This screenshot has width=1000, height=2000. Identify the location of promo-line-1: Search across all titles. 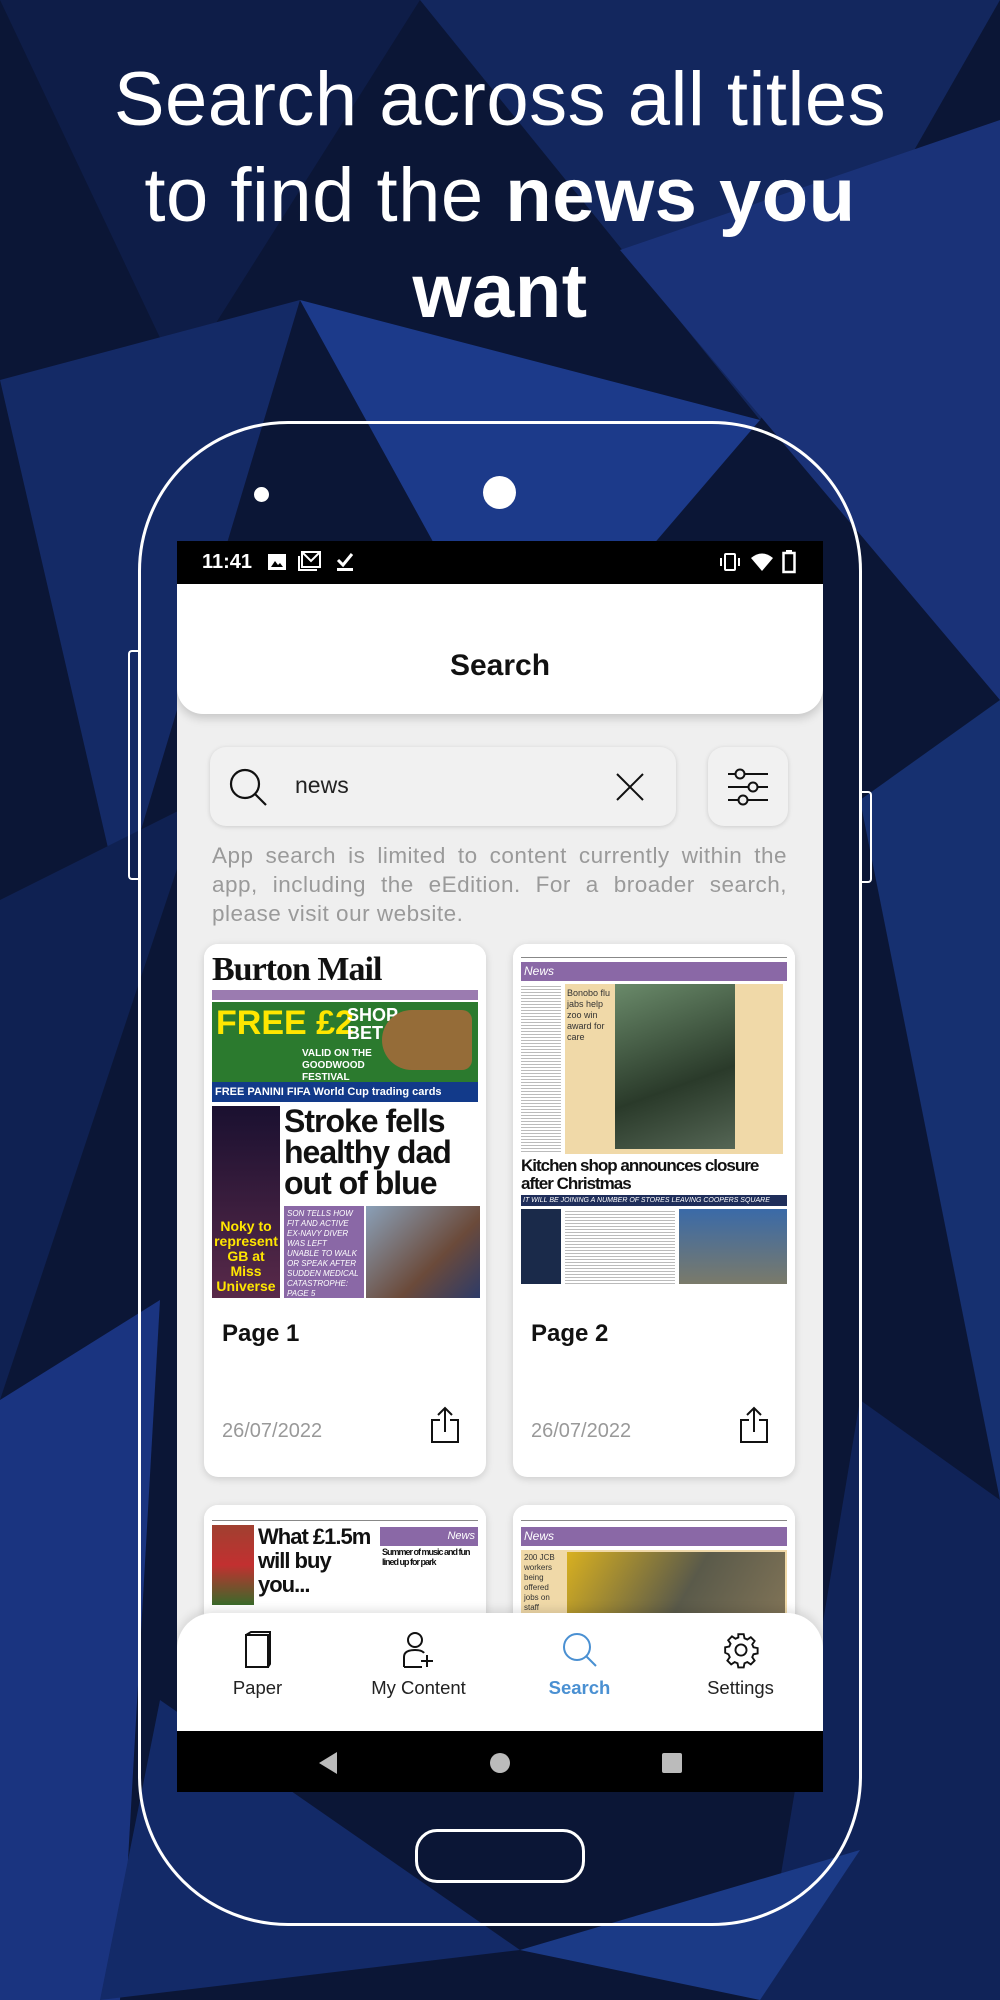
(500, 99).